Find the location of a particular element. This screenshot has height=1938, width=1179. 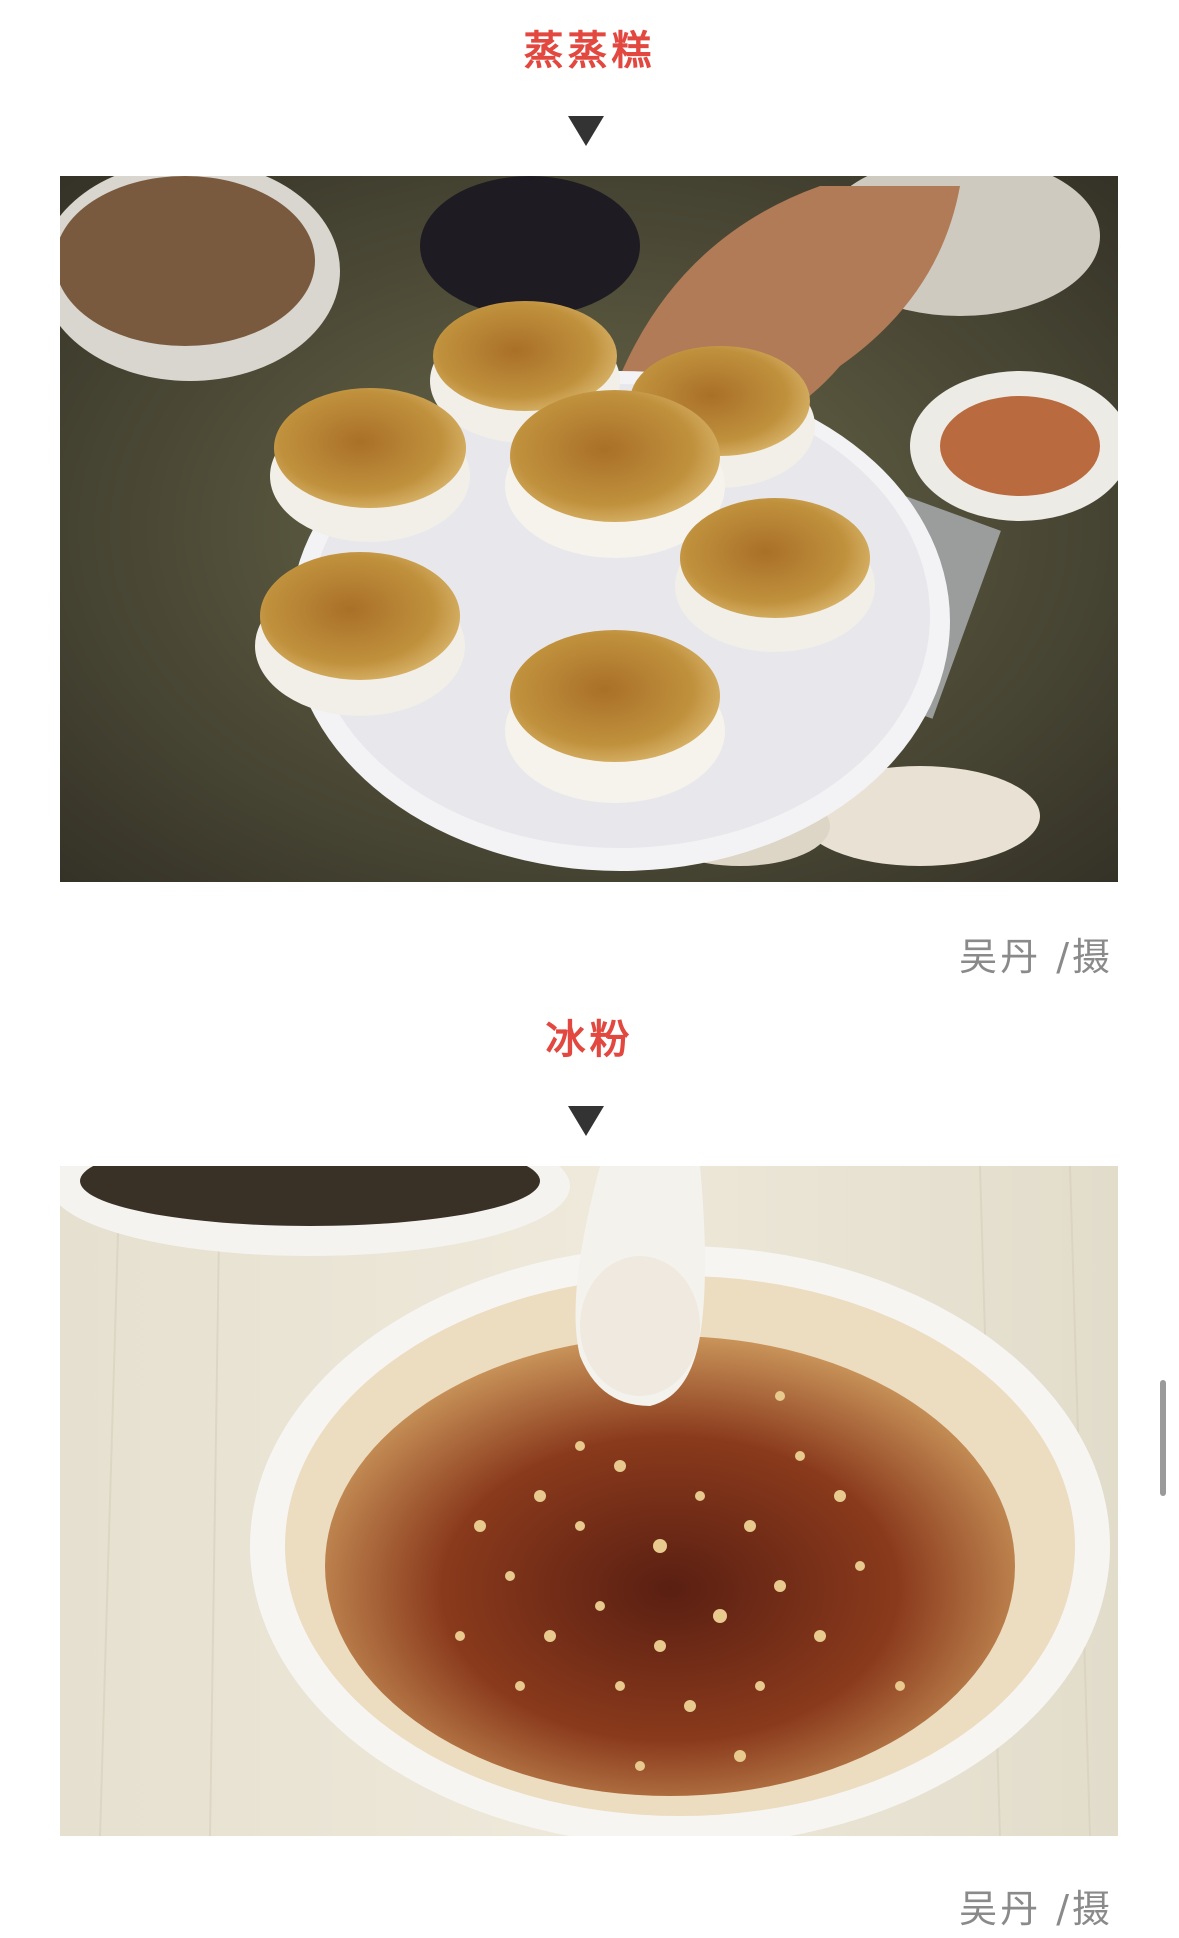

section-title-bingfen: 冰粉 is located at coordinates (589, 1040).